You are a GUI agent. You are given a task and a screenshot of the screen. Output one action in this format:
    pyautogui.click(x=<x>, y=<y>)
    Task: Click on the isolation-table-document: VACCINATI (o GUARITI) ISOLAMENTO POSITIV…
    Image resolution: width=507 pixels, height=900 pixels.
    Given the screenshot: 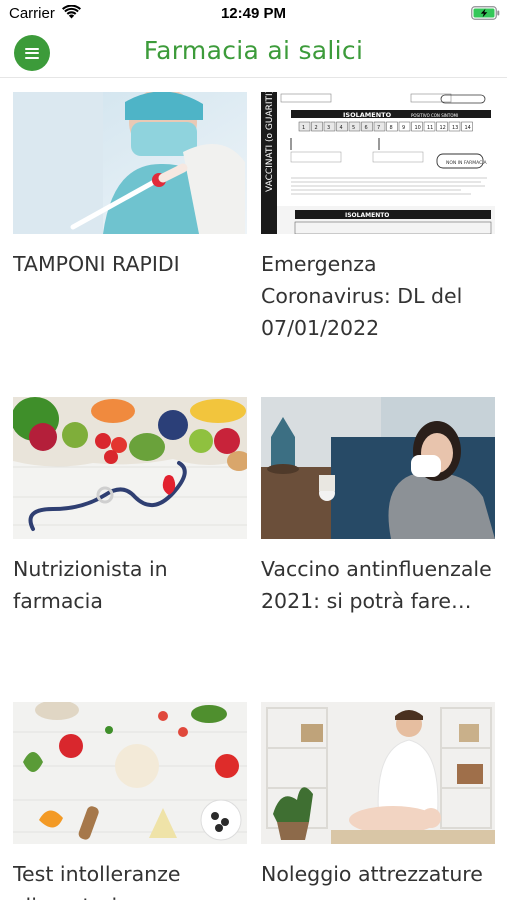 What is the action you would take?
    pyautogui.click(x=378, y=163)
    